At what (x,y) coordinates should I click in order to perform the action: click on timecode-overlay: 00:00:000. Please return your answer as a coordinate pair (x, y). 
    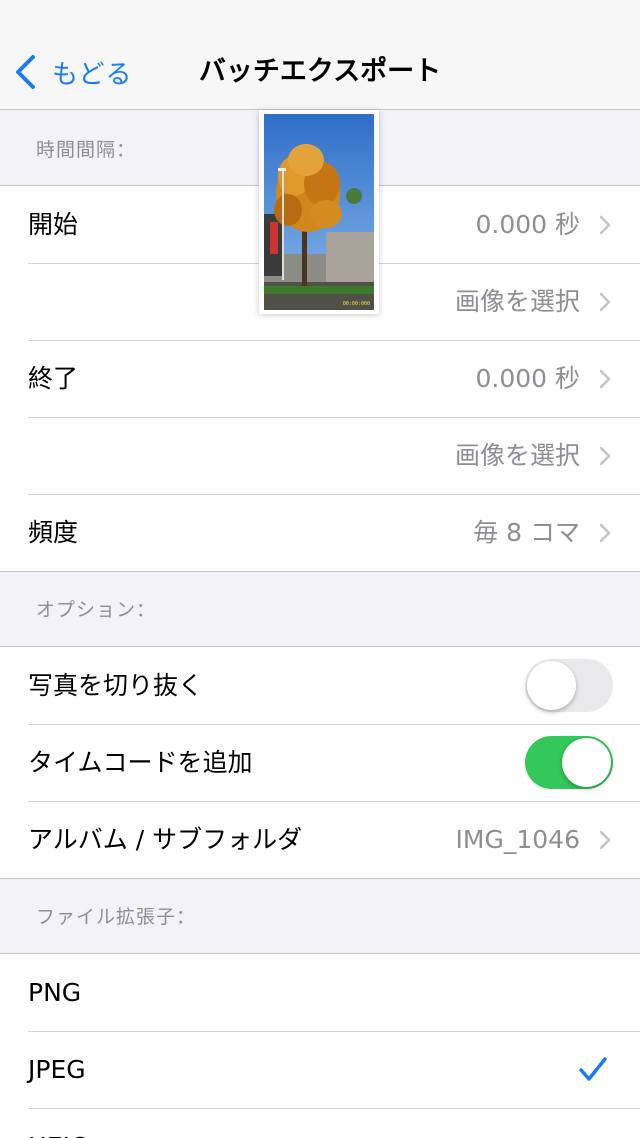
    Looking at the image, I should click on (356, 304).